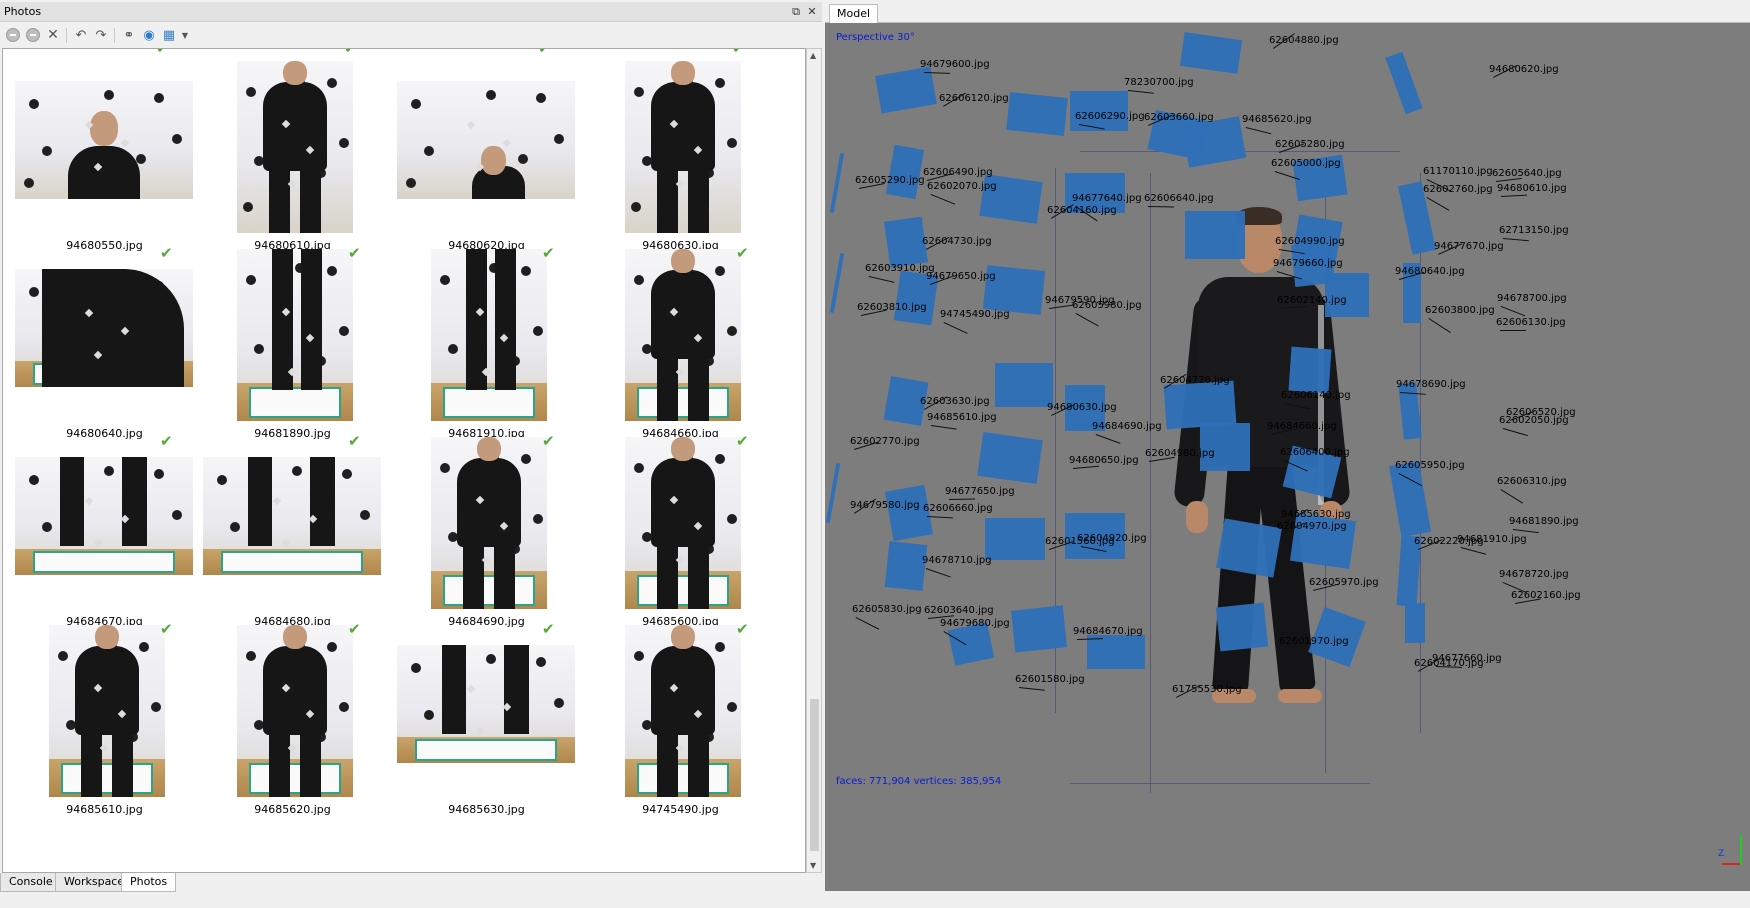  I want to click on photo-thumbnail-cell: 94684680.jpg ✔, so click(292, 538).